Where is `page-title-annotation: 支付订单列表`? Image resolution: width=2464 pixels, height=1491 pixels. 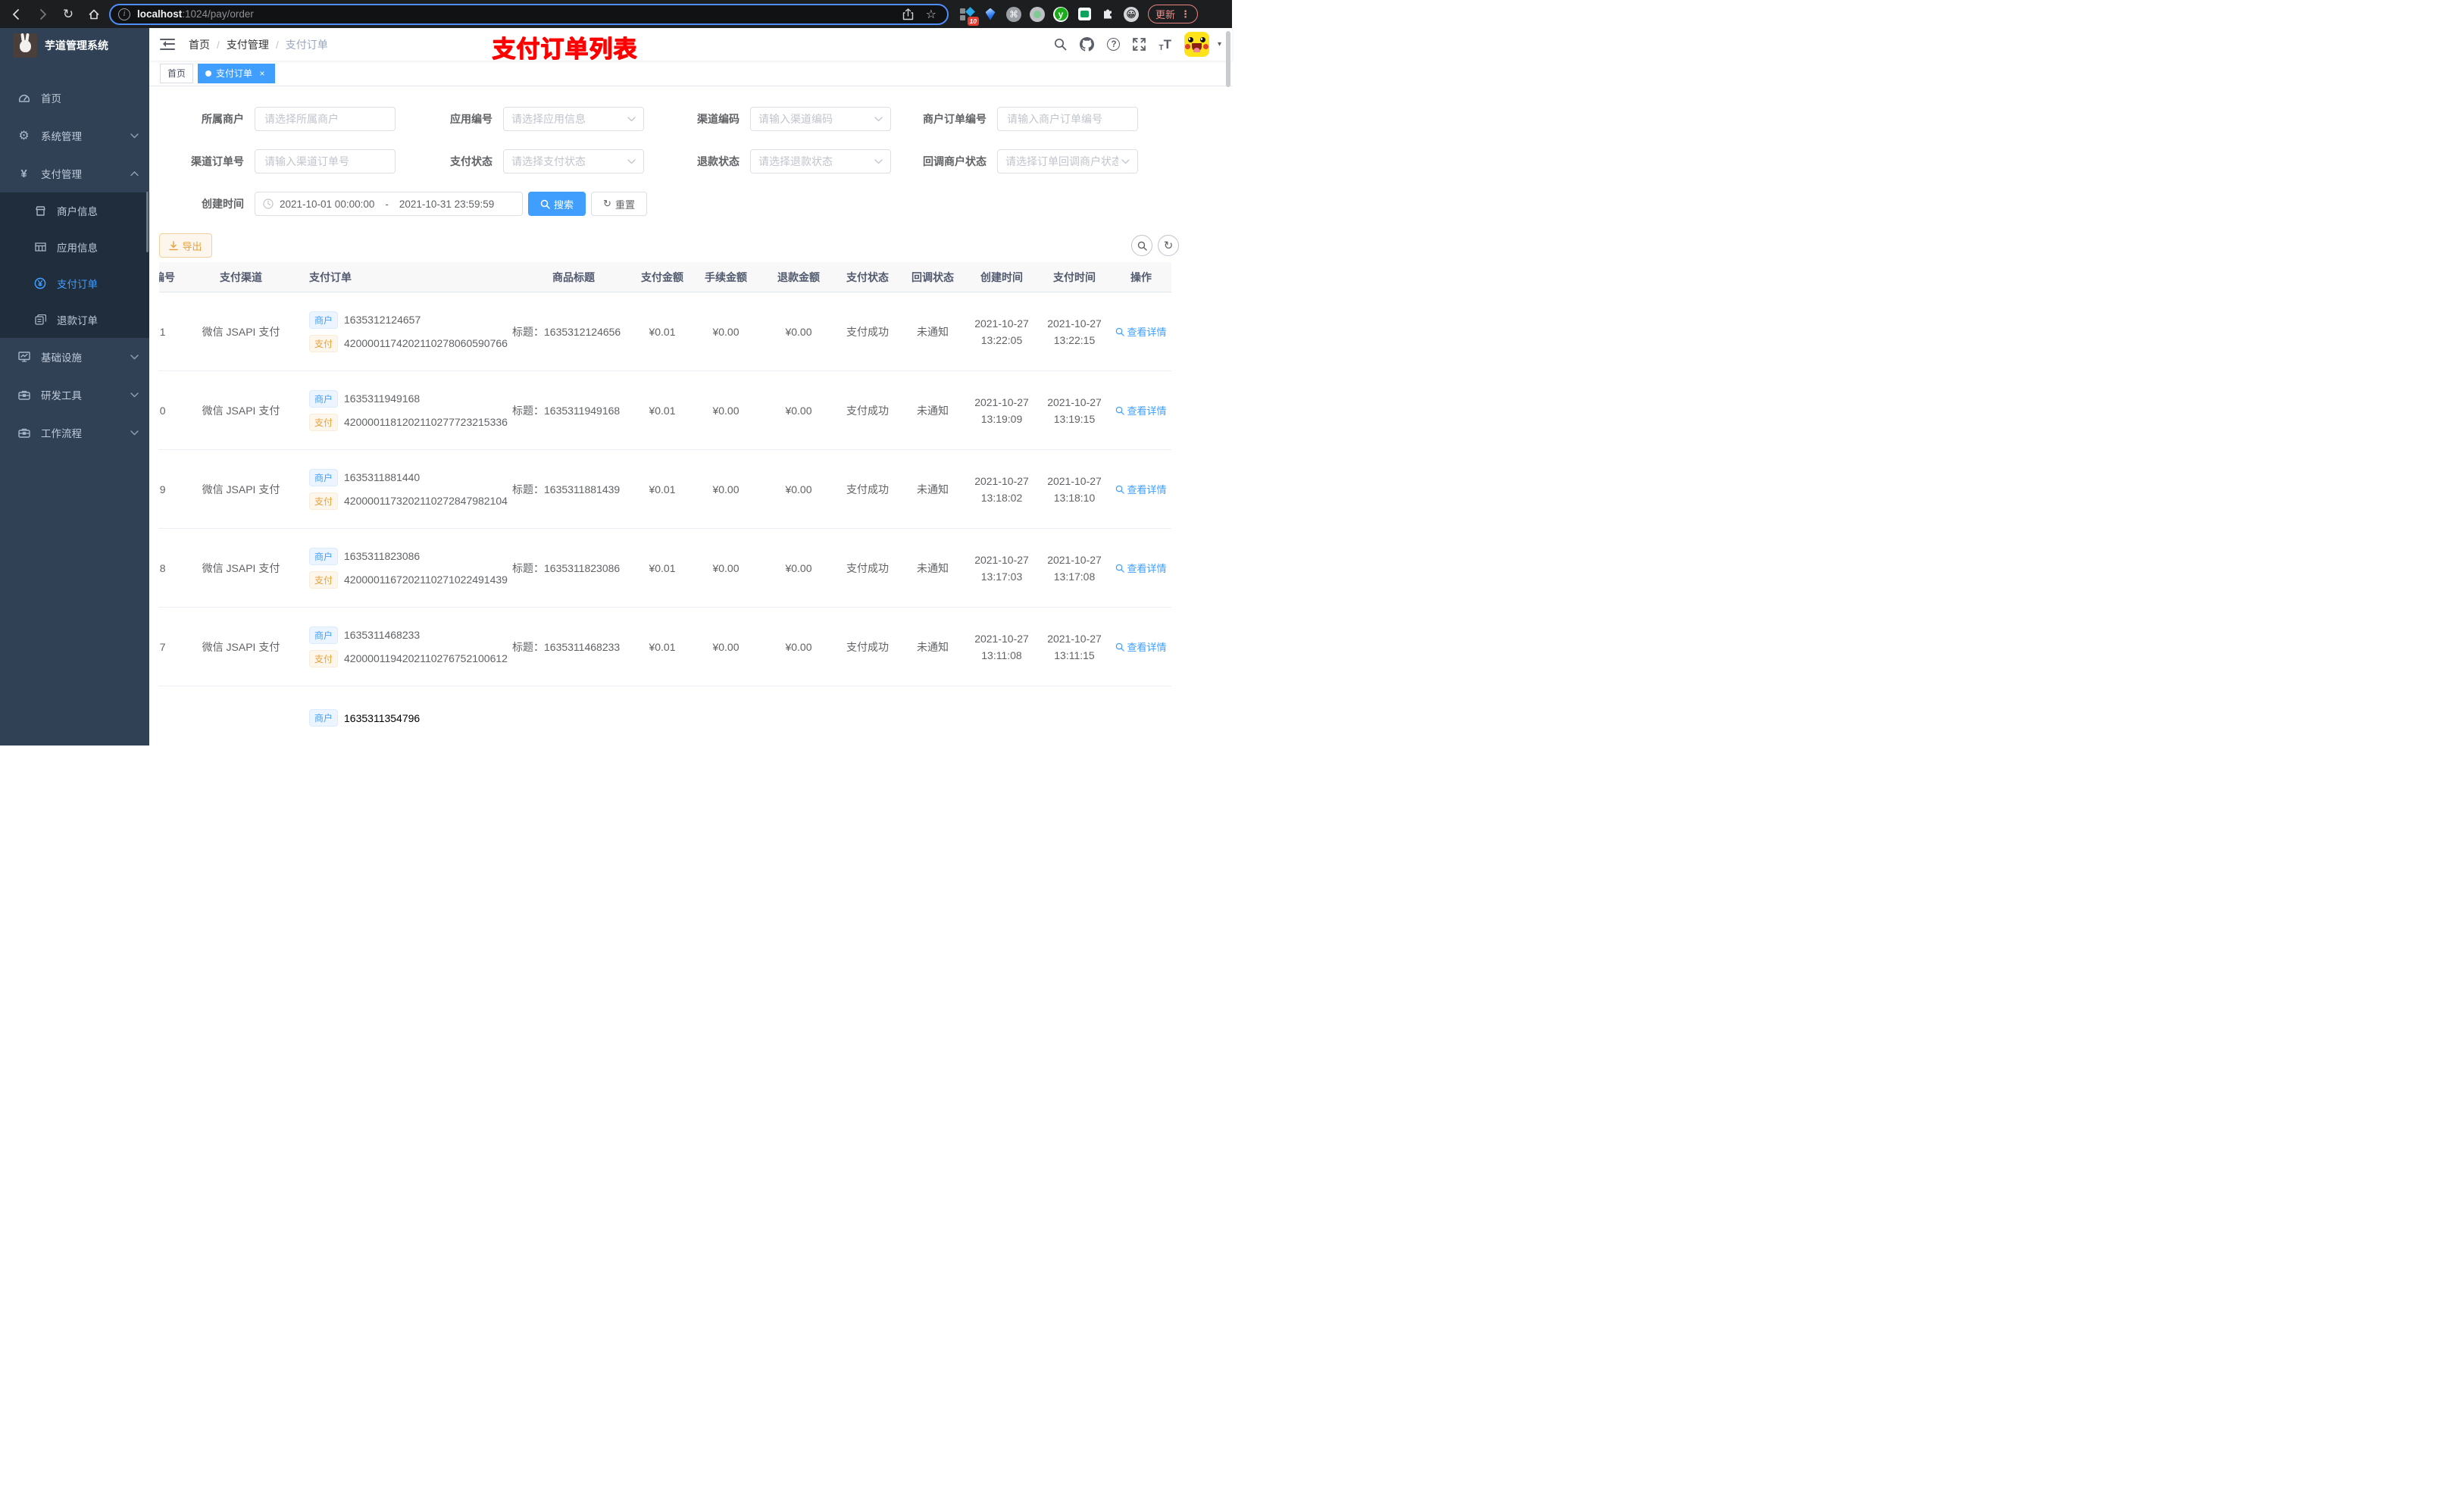
page-title-annotation: 支付订单列表 is located at coordinates (564, 49).